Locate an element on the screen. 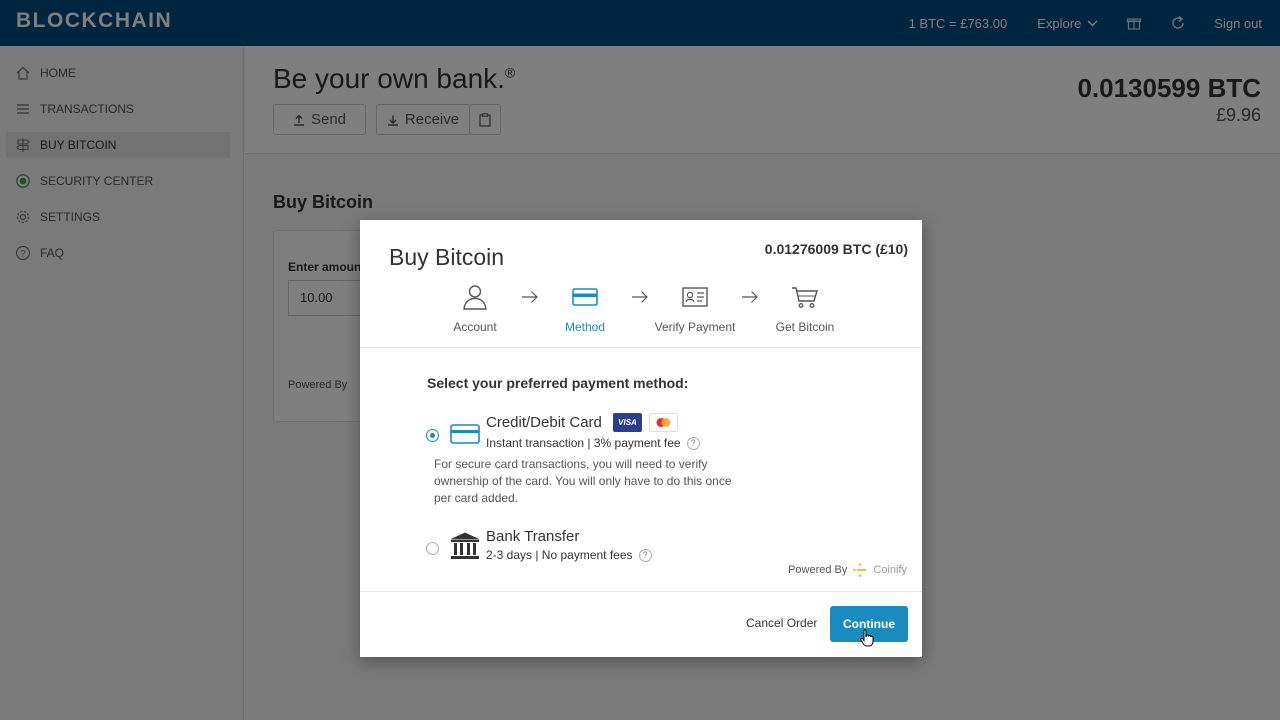 Image resolution: width=1280 pixels, height=720 pixels. bank-option-details: 2-3 days | No payment fees ? is located at coordinates (569, 555).